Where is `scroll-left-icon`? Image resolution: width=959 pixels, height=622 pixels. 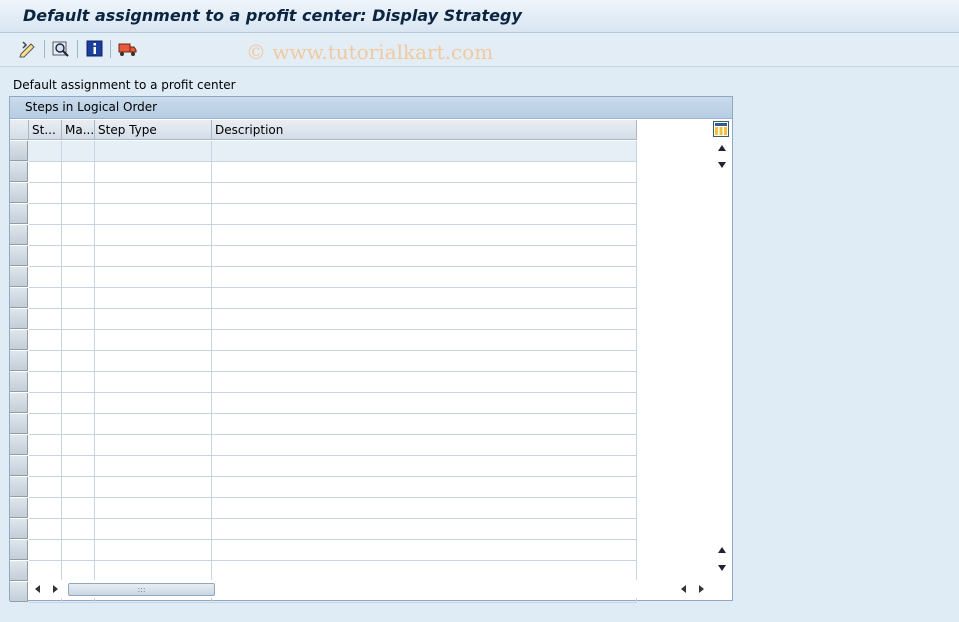 scroll-left-icon is located at coordinates (37, 589).